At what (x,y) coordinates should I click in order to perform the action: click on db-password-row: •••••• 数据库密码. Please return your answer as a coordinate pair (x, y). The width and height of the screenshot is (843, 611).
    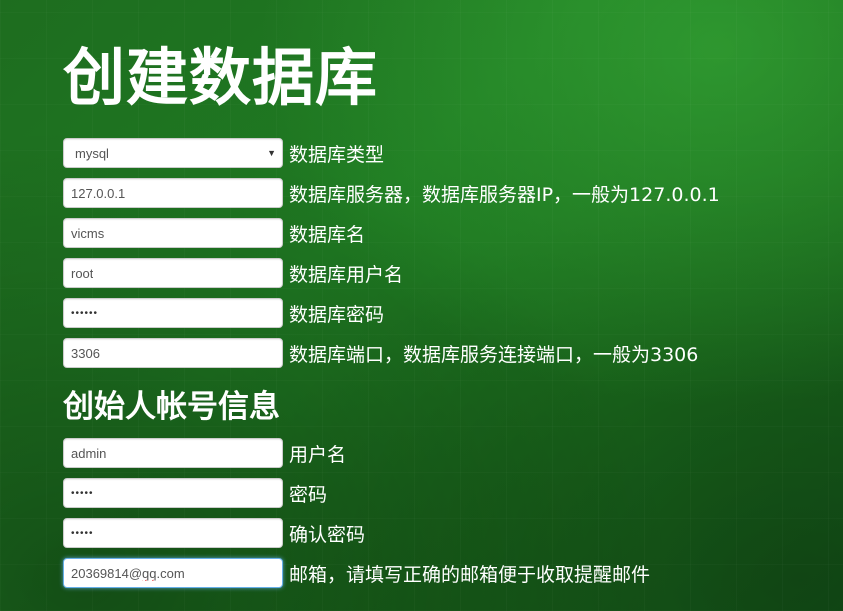
    Looking at the image, I should click on (223, 313).